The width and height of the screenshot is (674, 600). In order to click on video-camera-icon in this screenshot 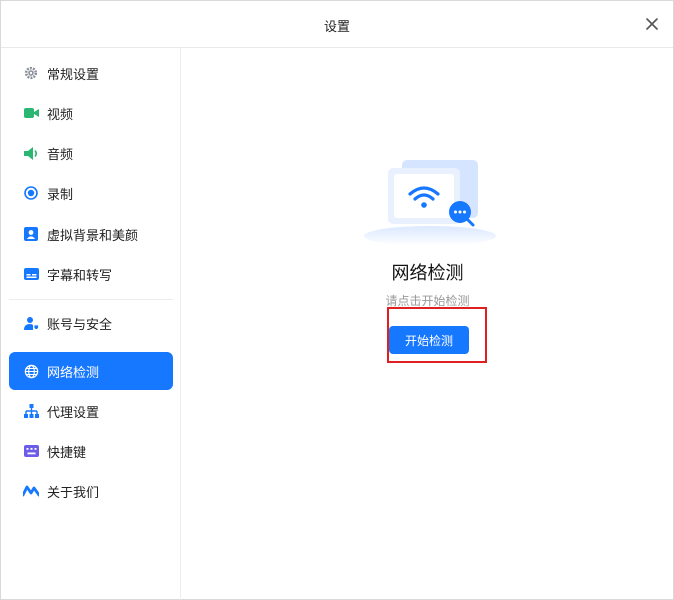, I will do `click(31, 113)`.